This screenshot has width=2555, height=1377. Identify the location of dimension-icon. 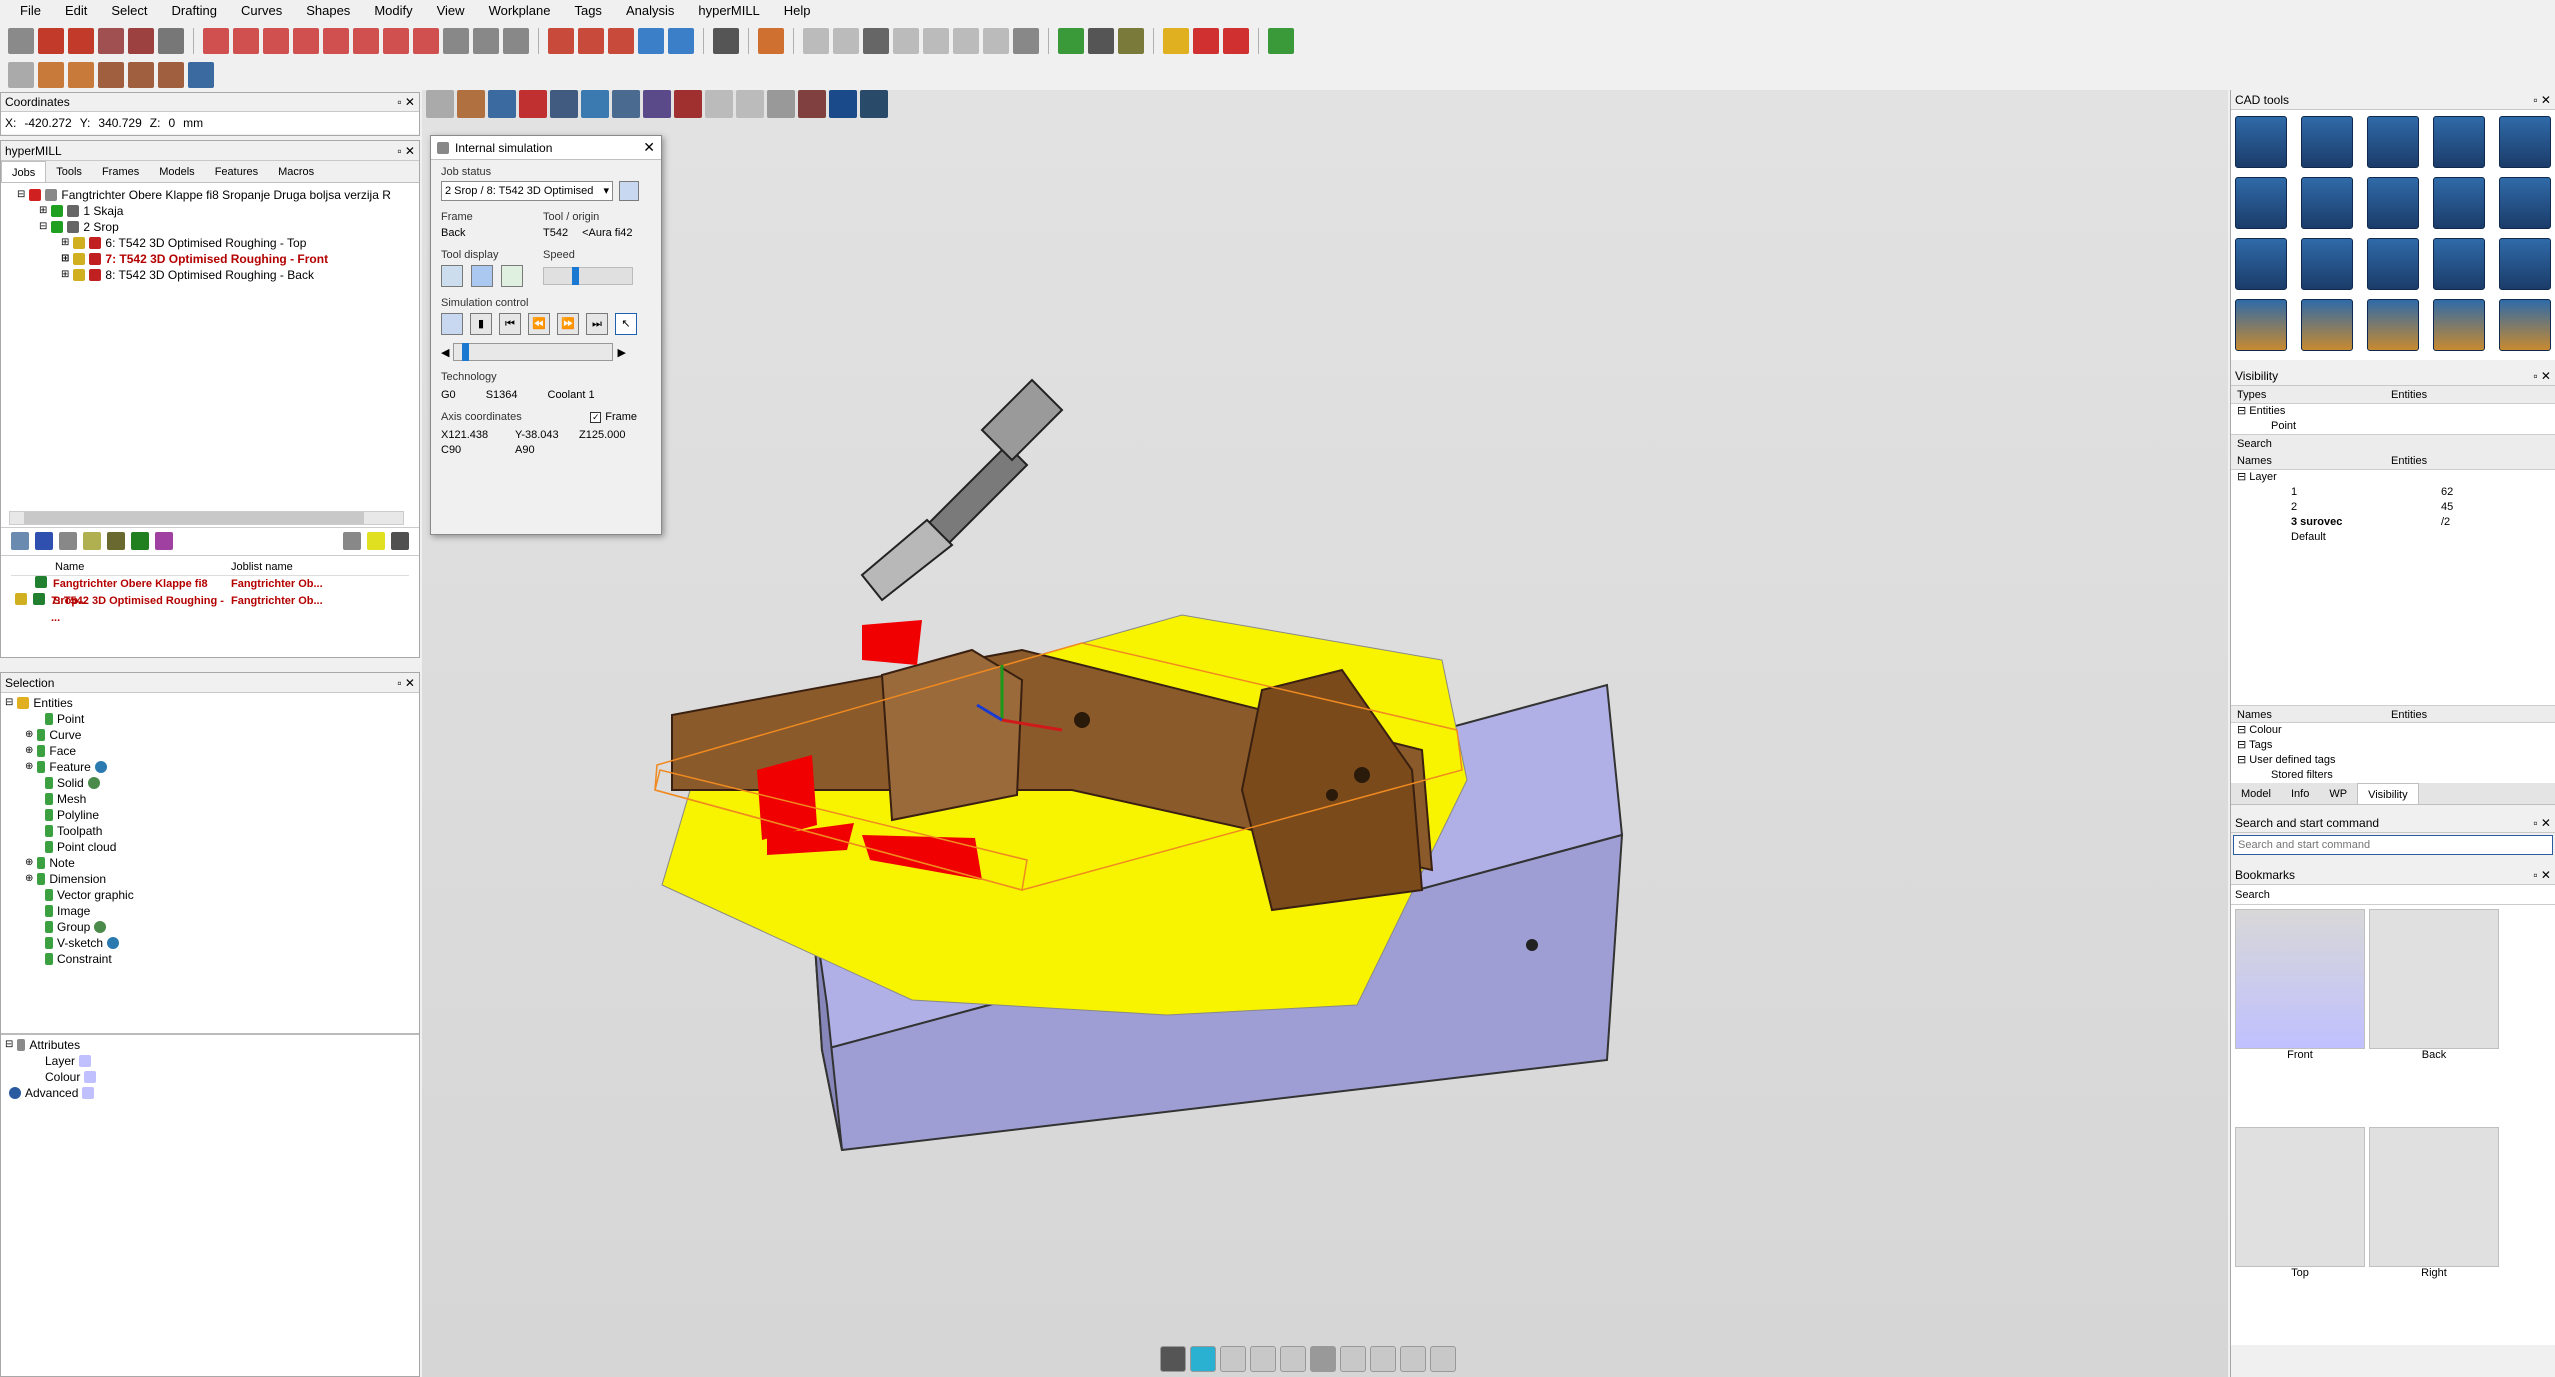
(591, 41).